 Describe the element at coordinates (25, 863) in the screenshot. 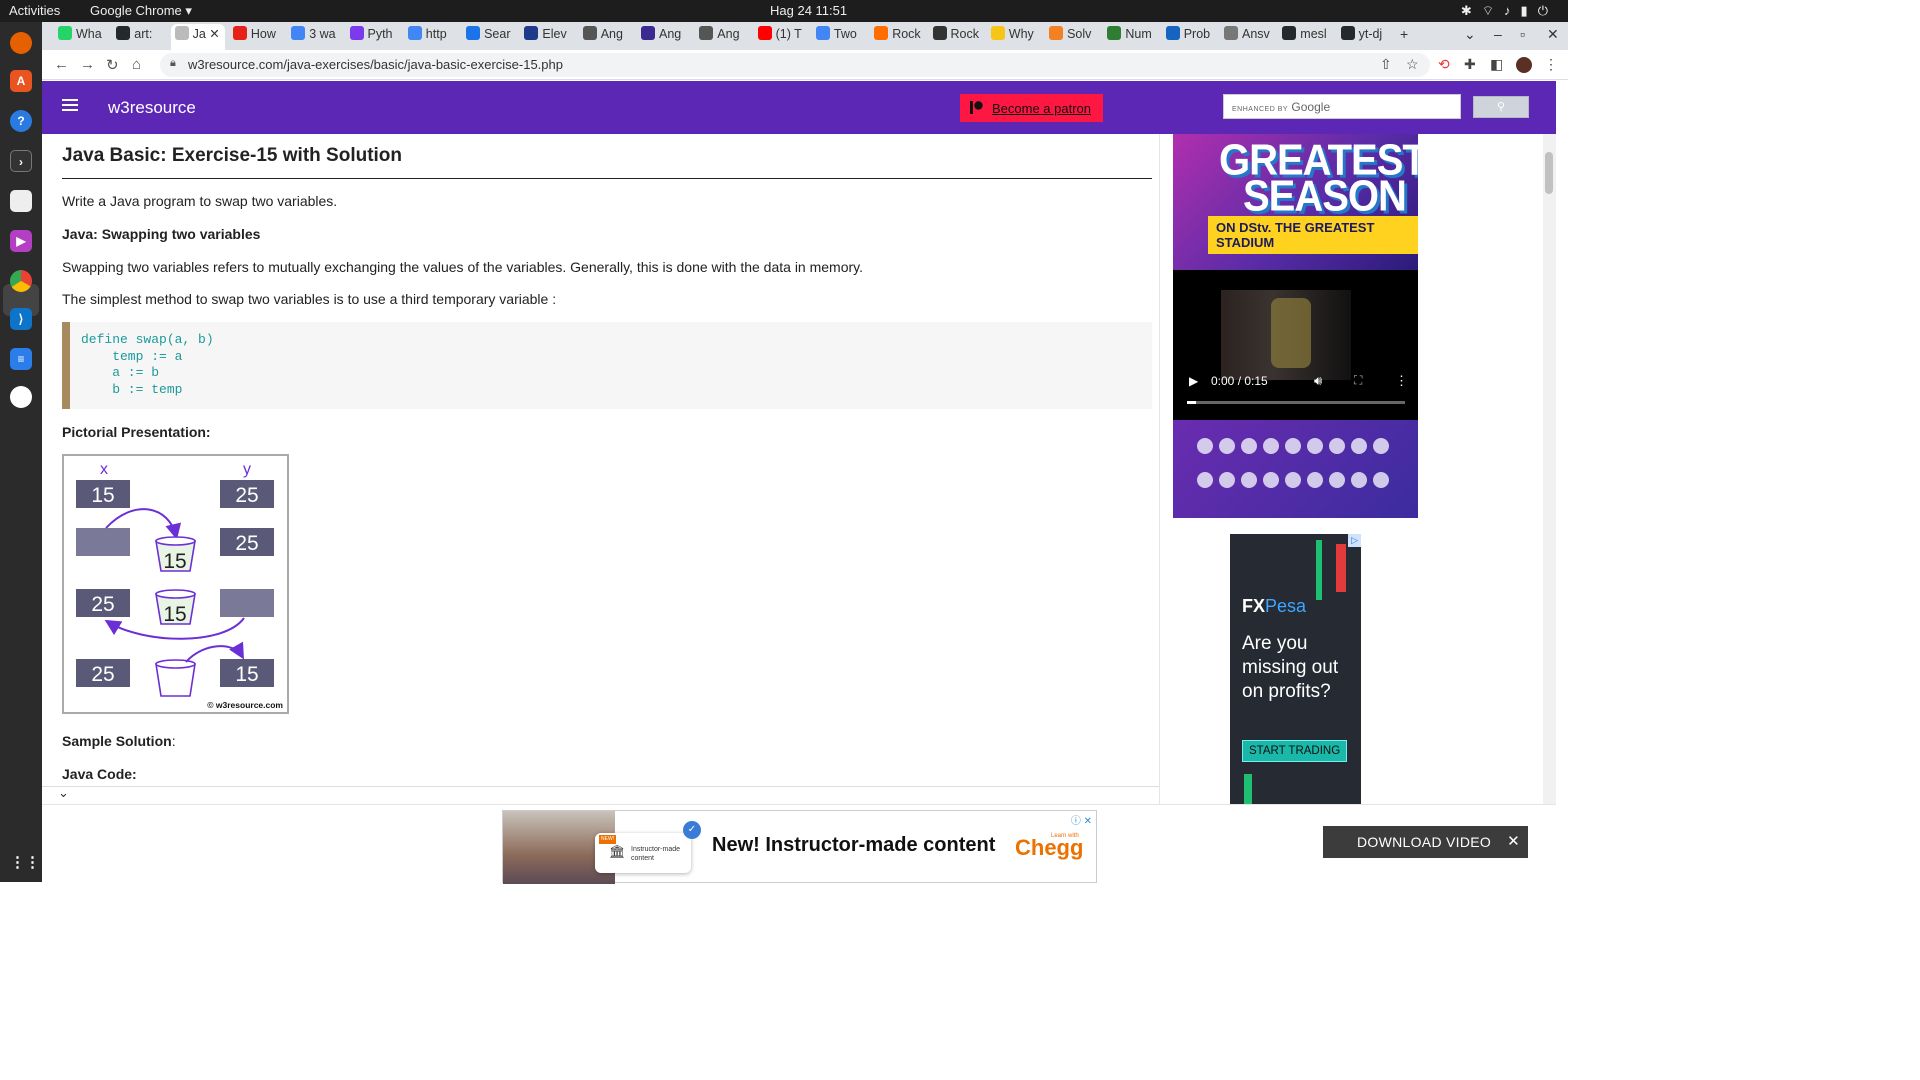

I see `show-apps-icon: ⋮⋮` at that location.